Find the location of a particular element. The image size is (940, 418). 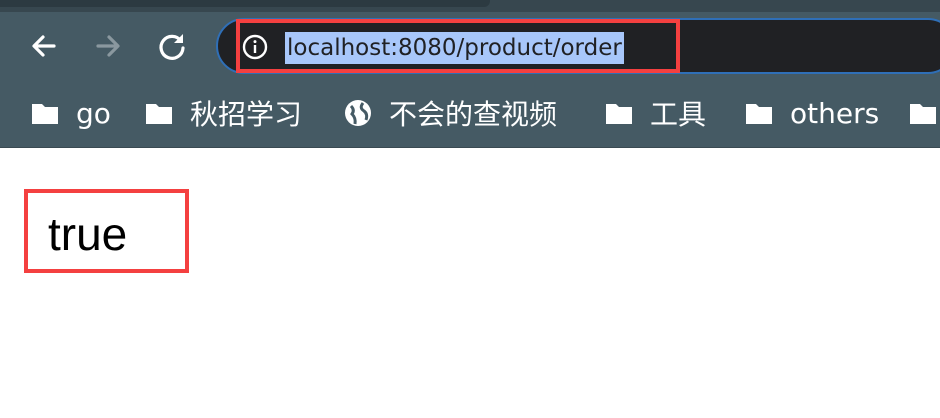

bookmark-qiuzhao: 秋招学习 is located at coordinates (223, 113).